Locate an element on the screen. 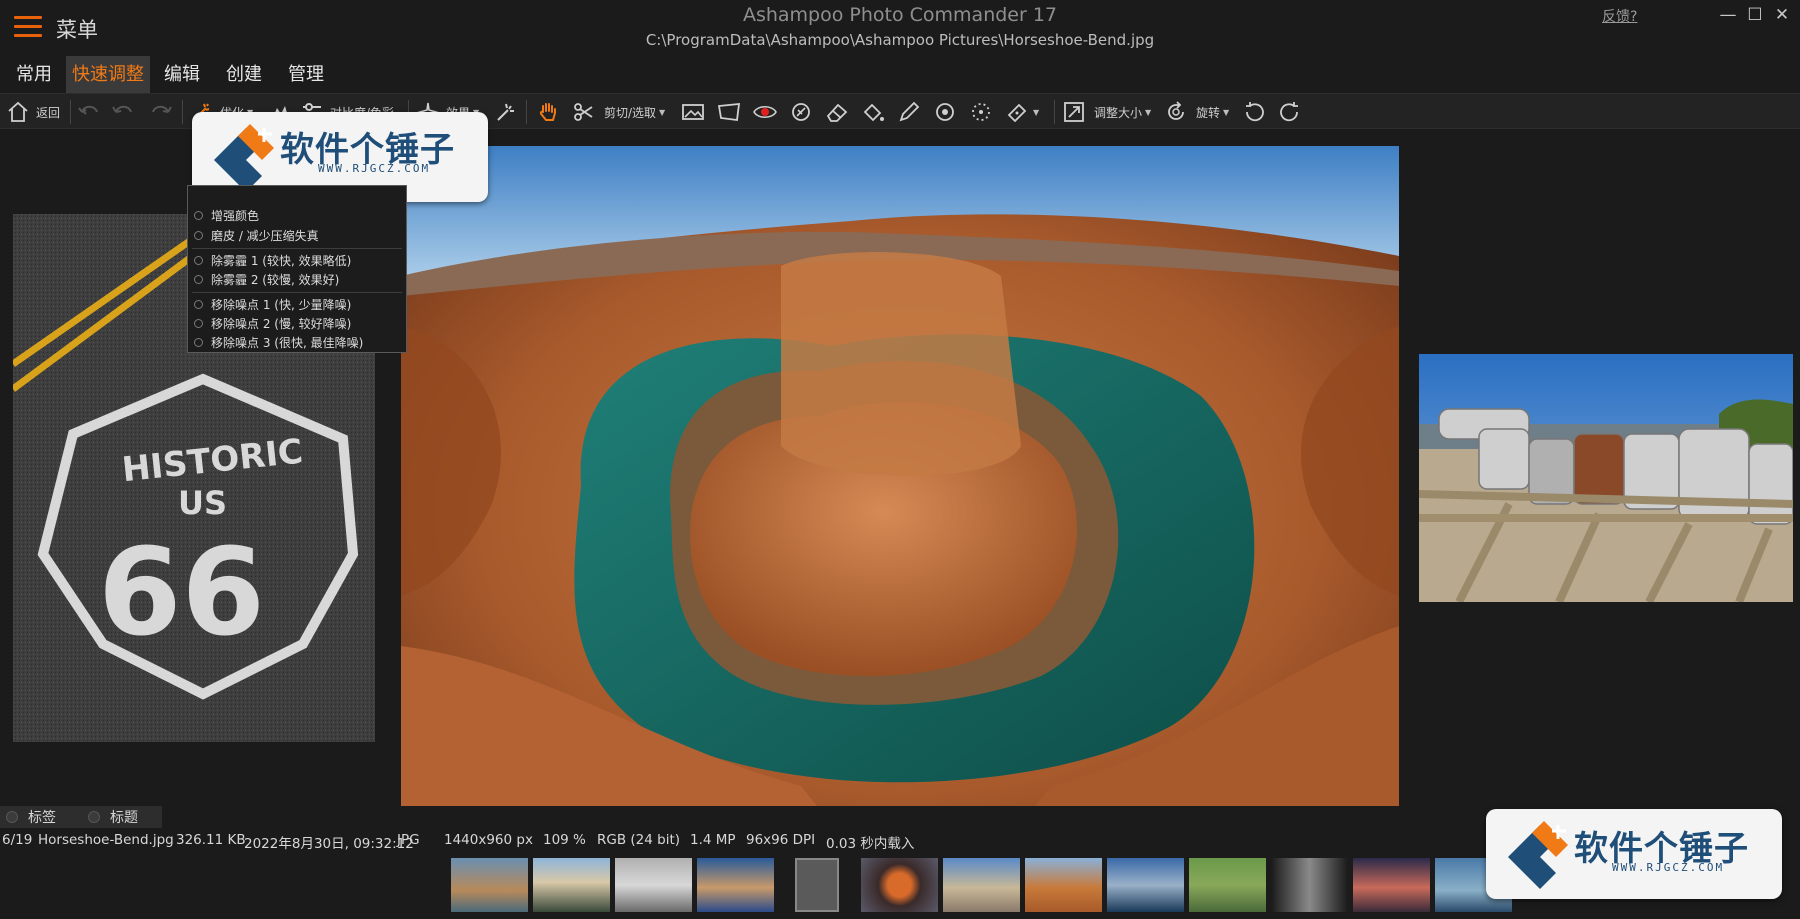 The image size is (1800, 919). menu-item-denoise-2: 移除噪点 2 (慢, 较好降噪) is located at coordinates (297, 323).